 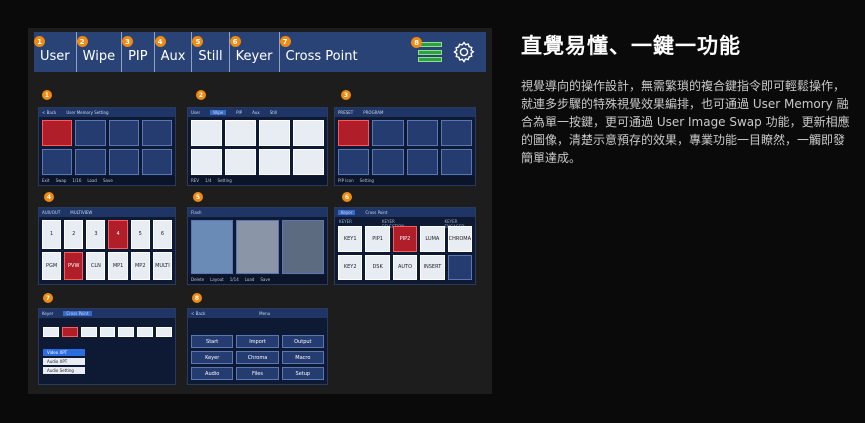 I want to click on cell: PIP1, so click(x=377, y=239).